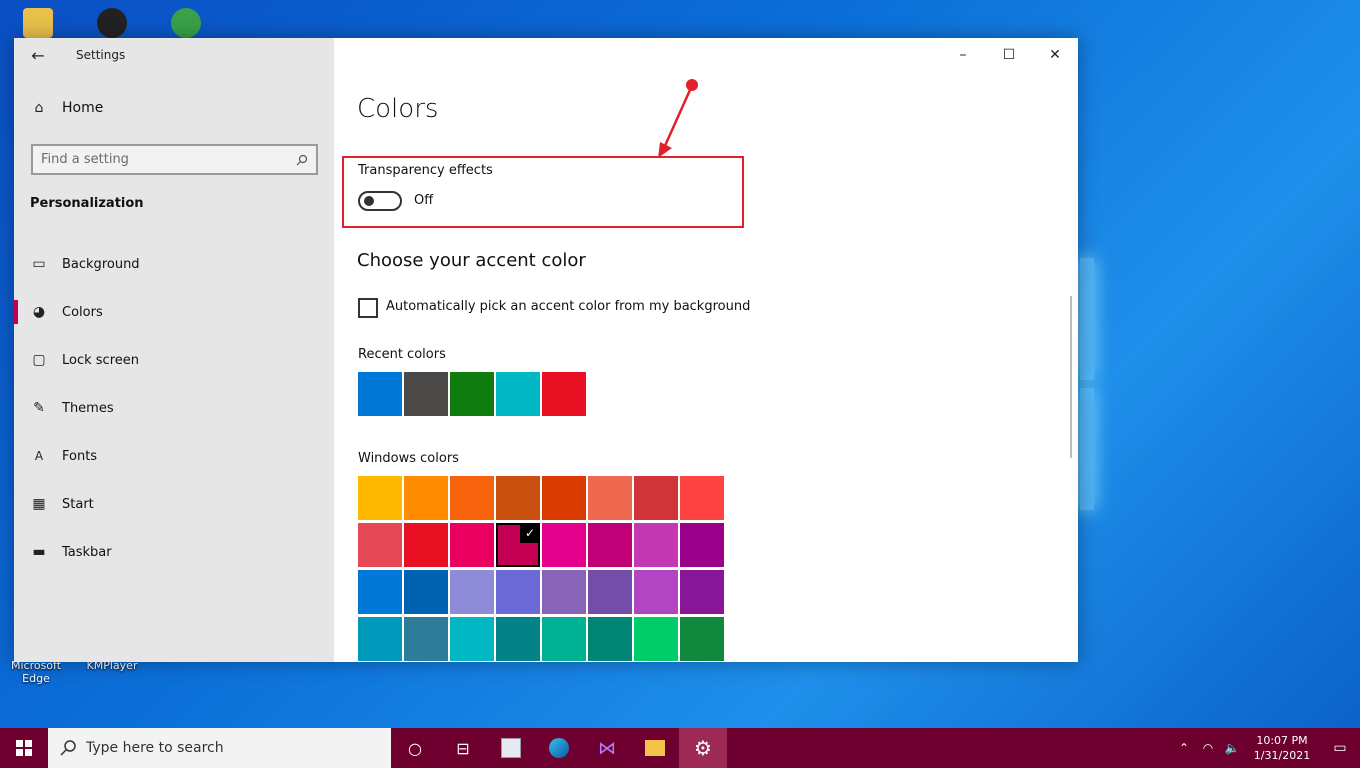 This screenshot has width=1360, height=768. I want to click on lock-screen-icon: ▢, so click(39, 360).